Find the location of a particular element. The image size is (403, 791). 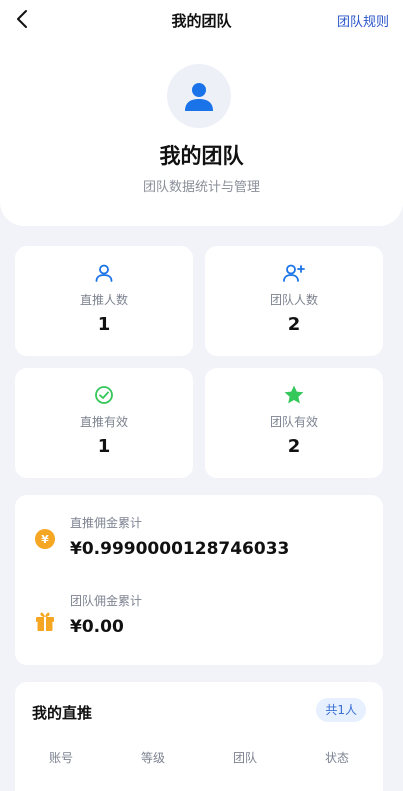

star-icon is located at coordinates (294, 394).